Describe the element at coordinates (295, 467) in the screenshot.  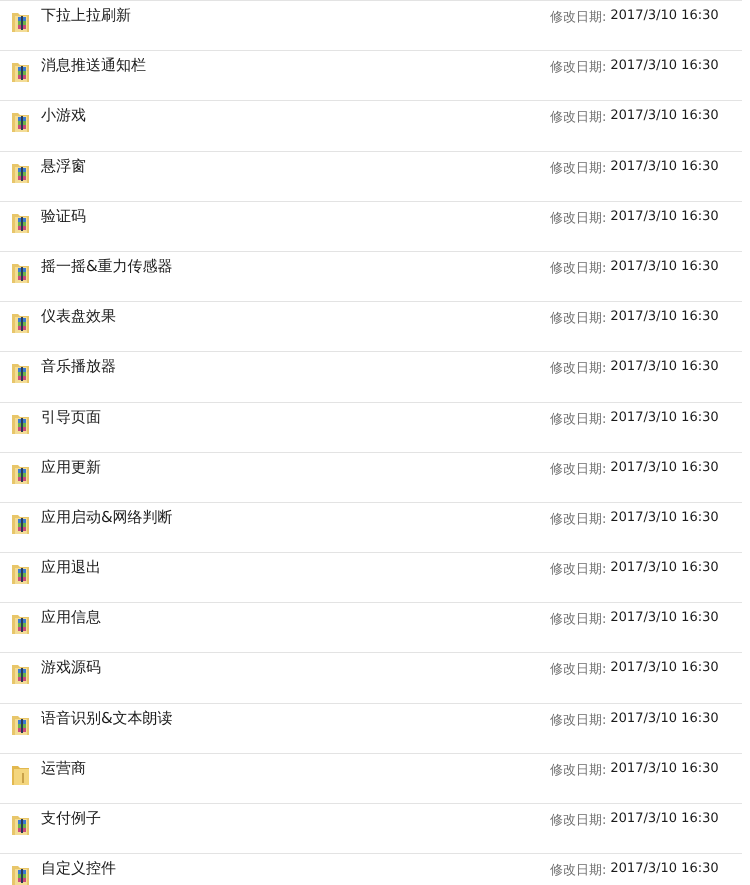
I see `file-name: 应用更新` at that location.